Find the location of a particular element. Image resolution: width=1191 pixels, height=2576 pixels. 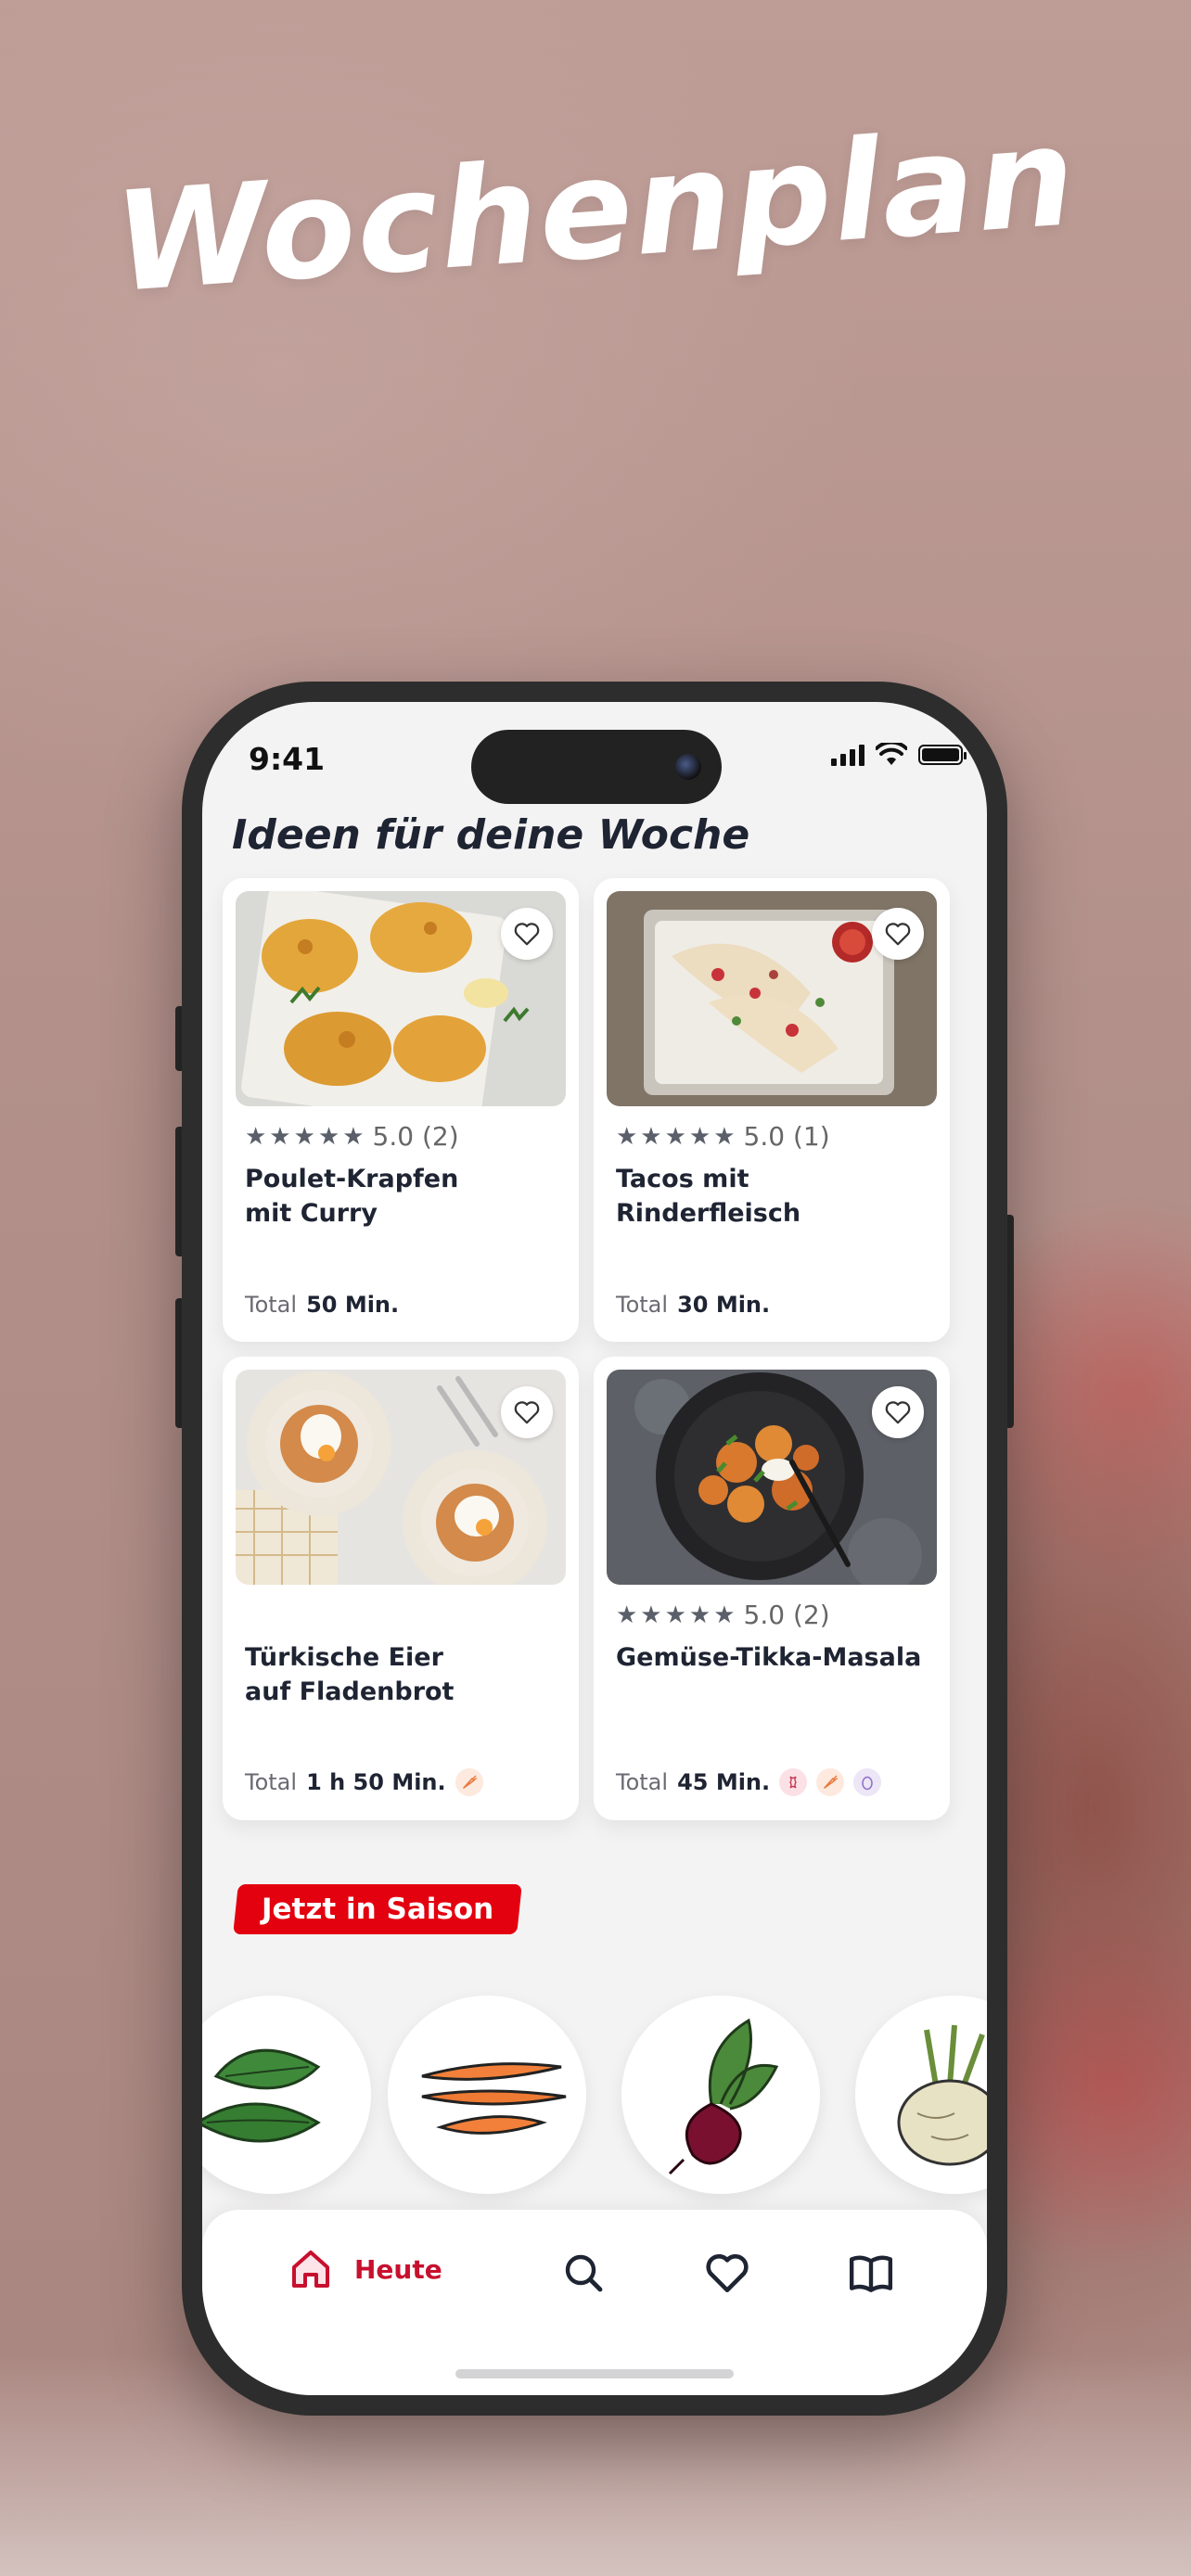

celeriac-icon is located at coordinates (942, 2095).